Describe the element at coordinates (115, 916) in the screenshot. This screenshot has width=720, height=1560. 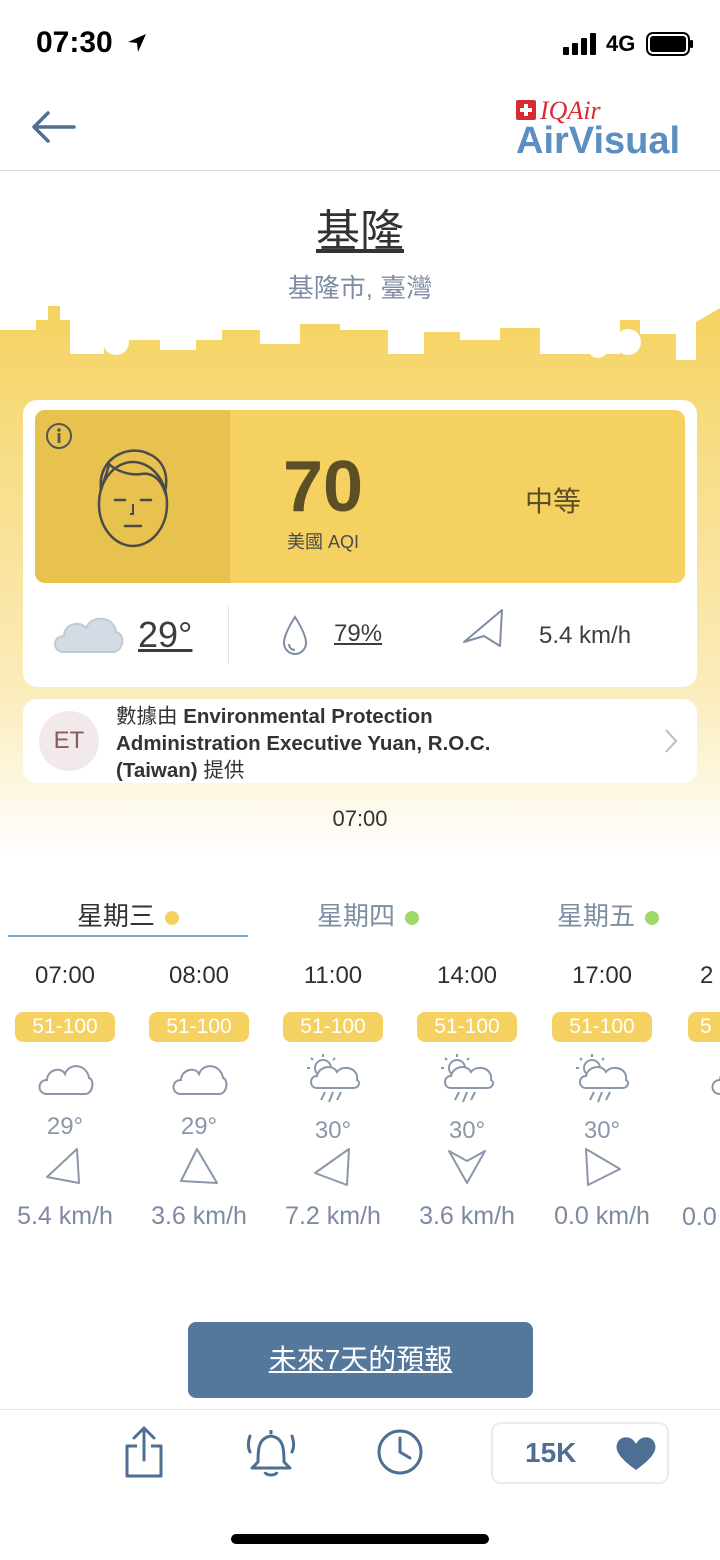
I see `tab-label: 星期三` at that location.